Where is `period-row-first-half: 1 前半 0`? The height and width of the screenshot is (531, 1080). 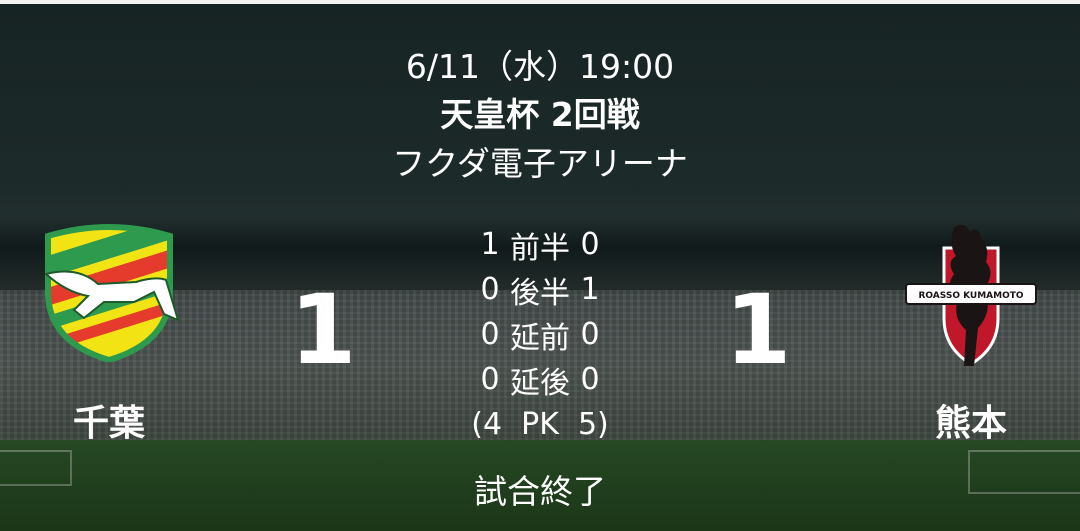 period-row-first-half: 1 前半 0 is located at coordinates (540, 244).